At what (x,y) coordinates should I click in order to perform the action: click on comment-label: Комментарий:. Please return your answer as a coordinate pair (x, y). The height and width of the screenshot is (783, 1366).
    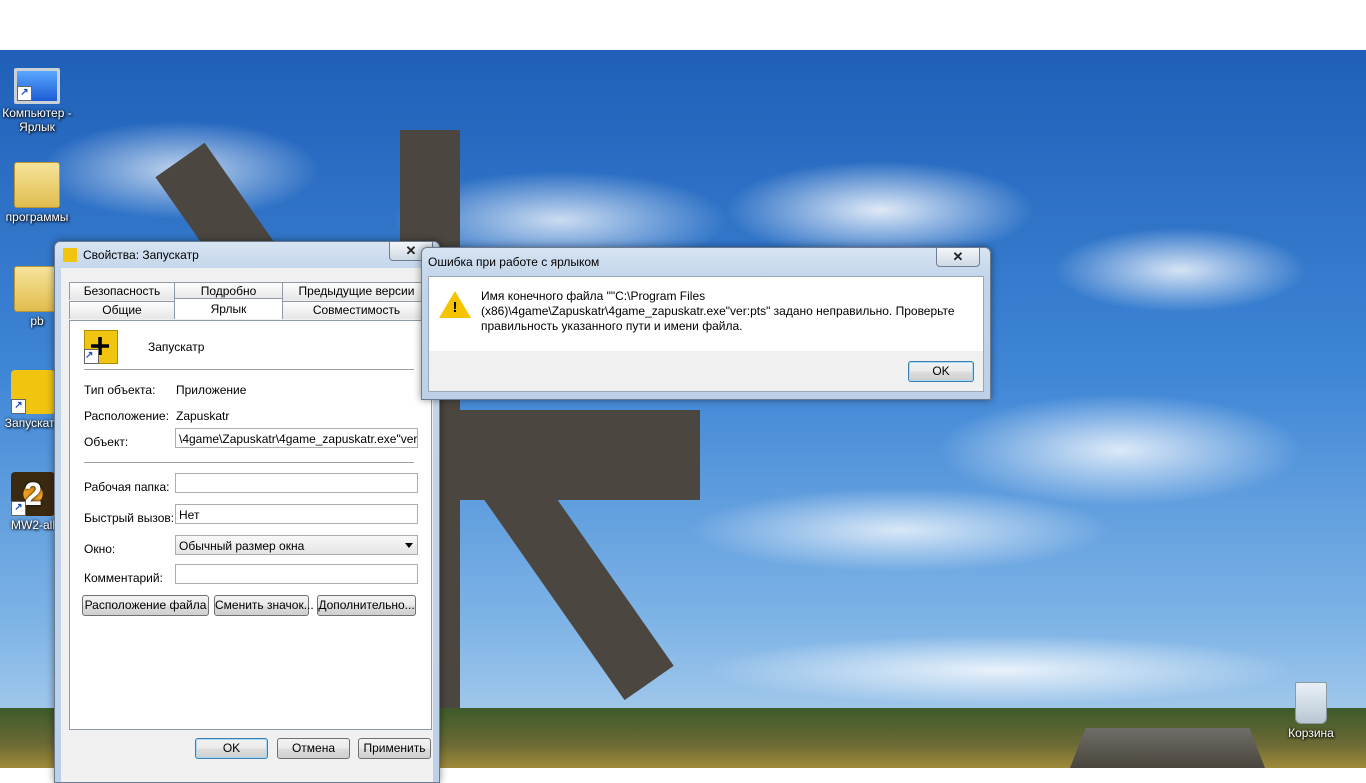
    Looking at the image, I should click on (123, 578).